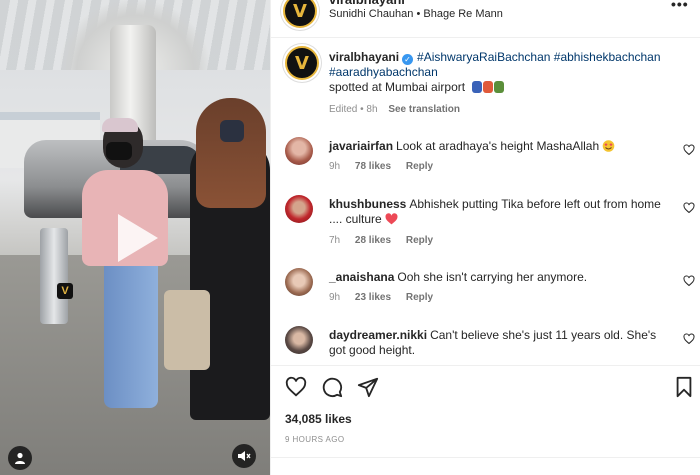 The image size is (700, 475). I want to click on video-scene-person-woman-hair, so click(231, 153).